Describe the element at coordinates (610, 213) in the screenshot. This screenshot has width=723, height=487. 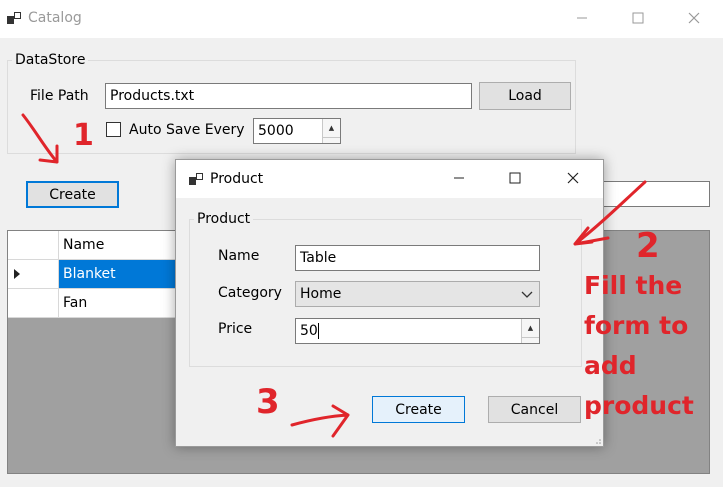
I see `arrow-2-icon` at that location.